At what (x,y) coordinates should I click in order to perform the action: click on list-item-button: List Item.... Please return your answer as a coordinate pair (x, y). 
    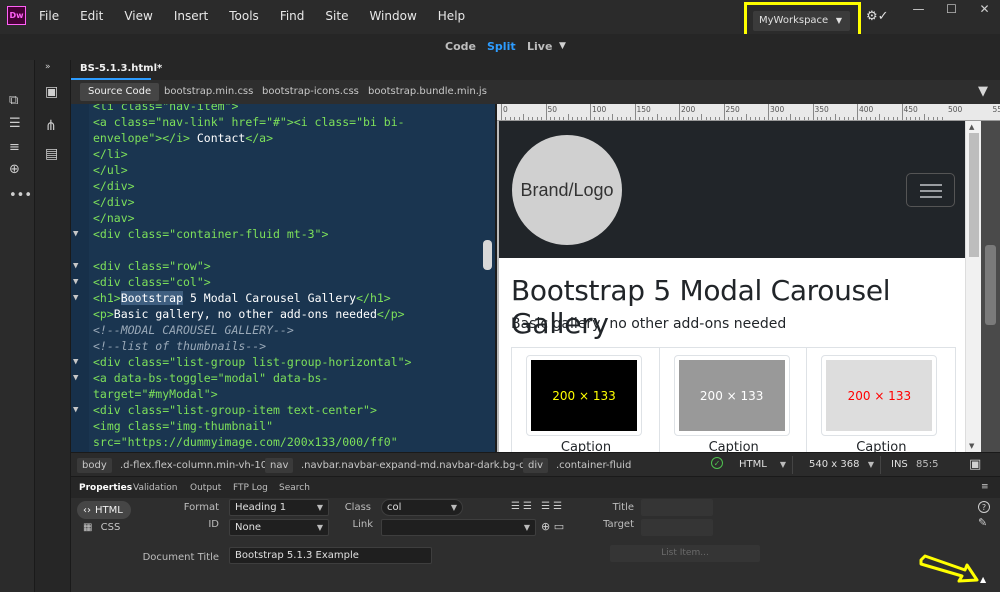
    Looking at the image, I should click on (685, 553).